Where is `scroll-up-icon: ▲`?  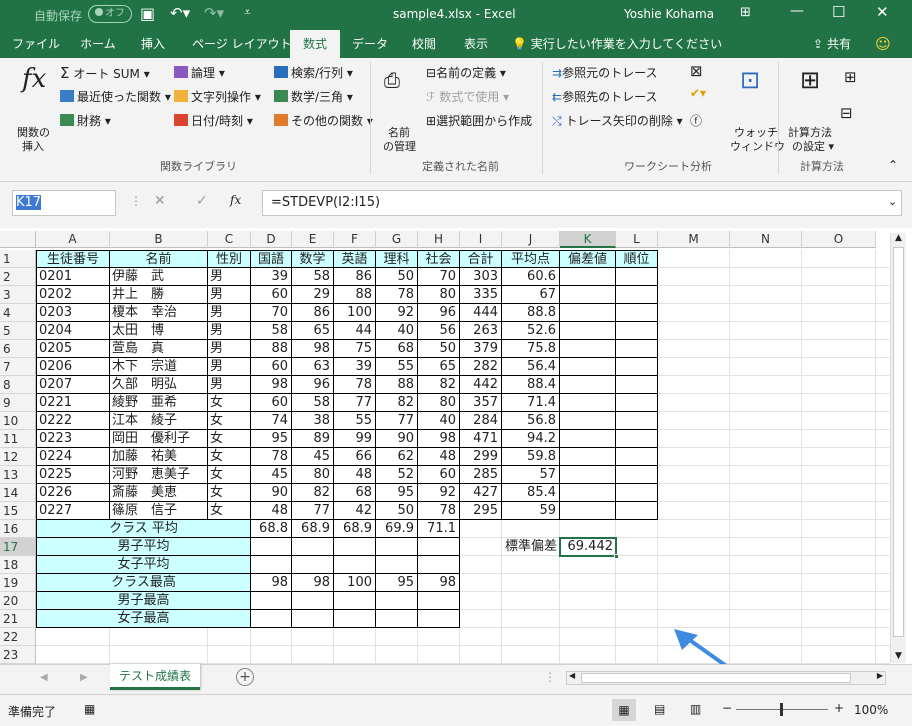 scroll-up-icon: ▲ is located at coordinates (898, 238).